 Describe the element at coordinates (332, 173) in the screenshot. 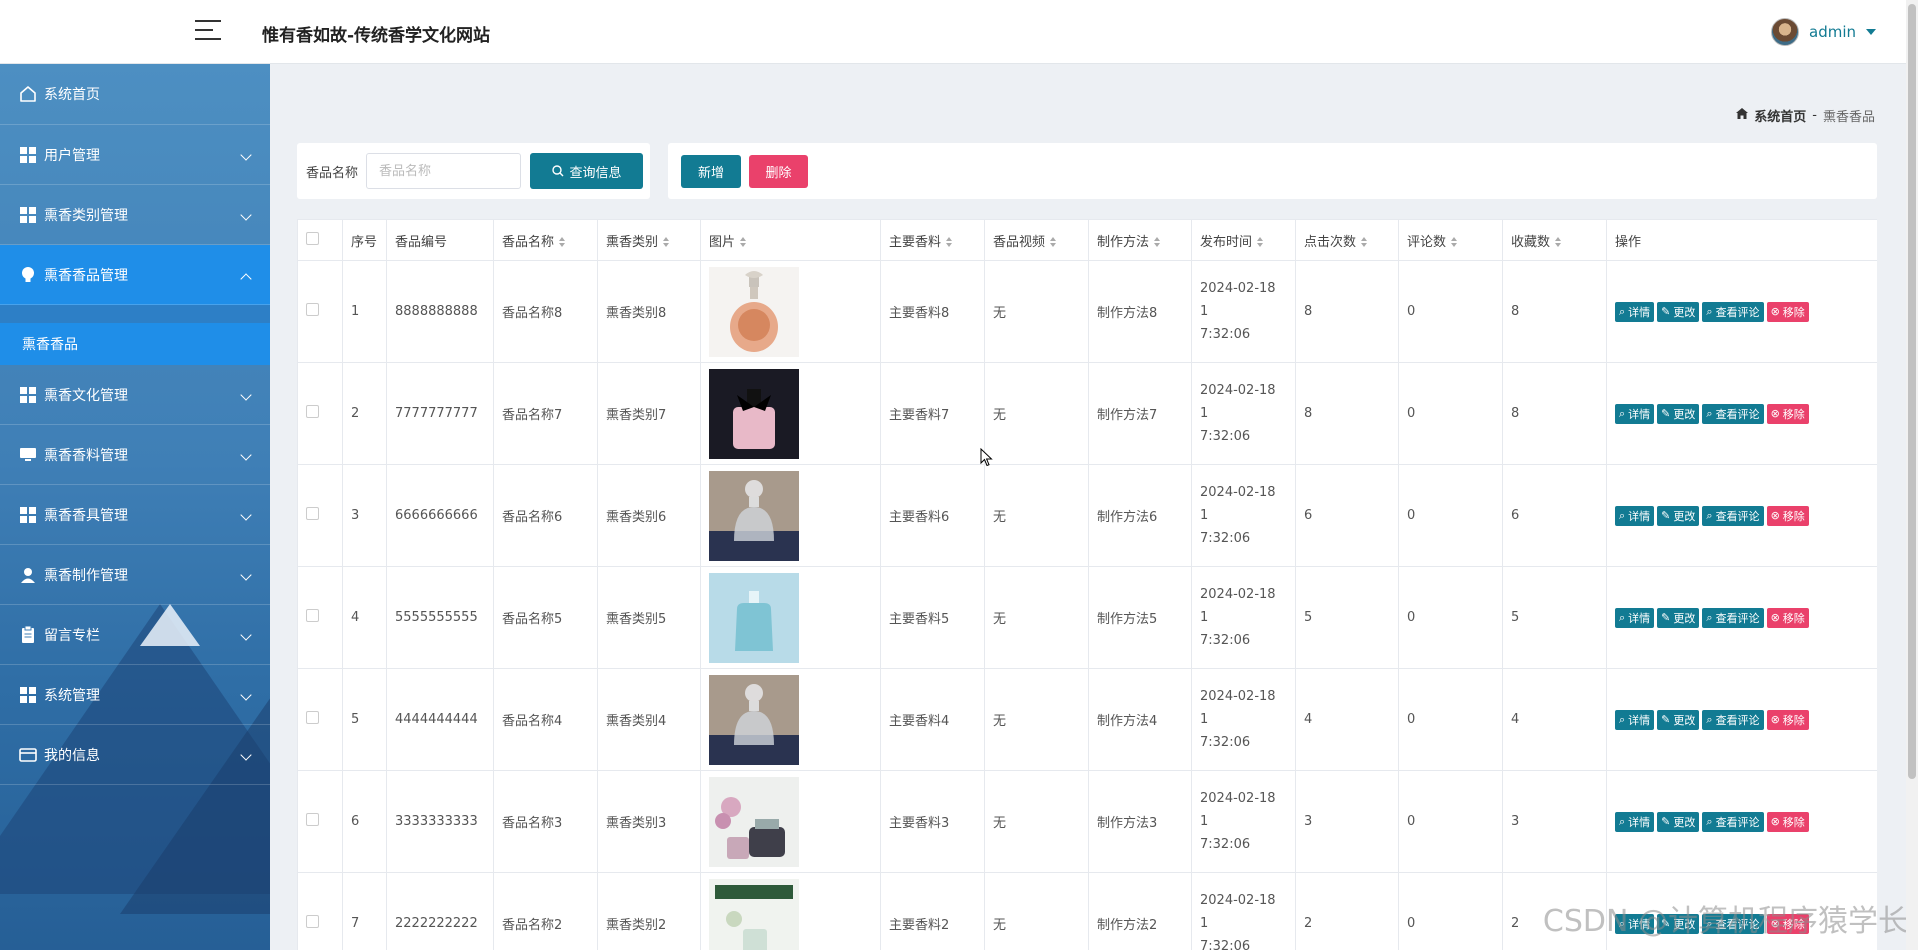

I see `search-label: 香品名称` at that location.